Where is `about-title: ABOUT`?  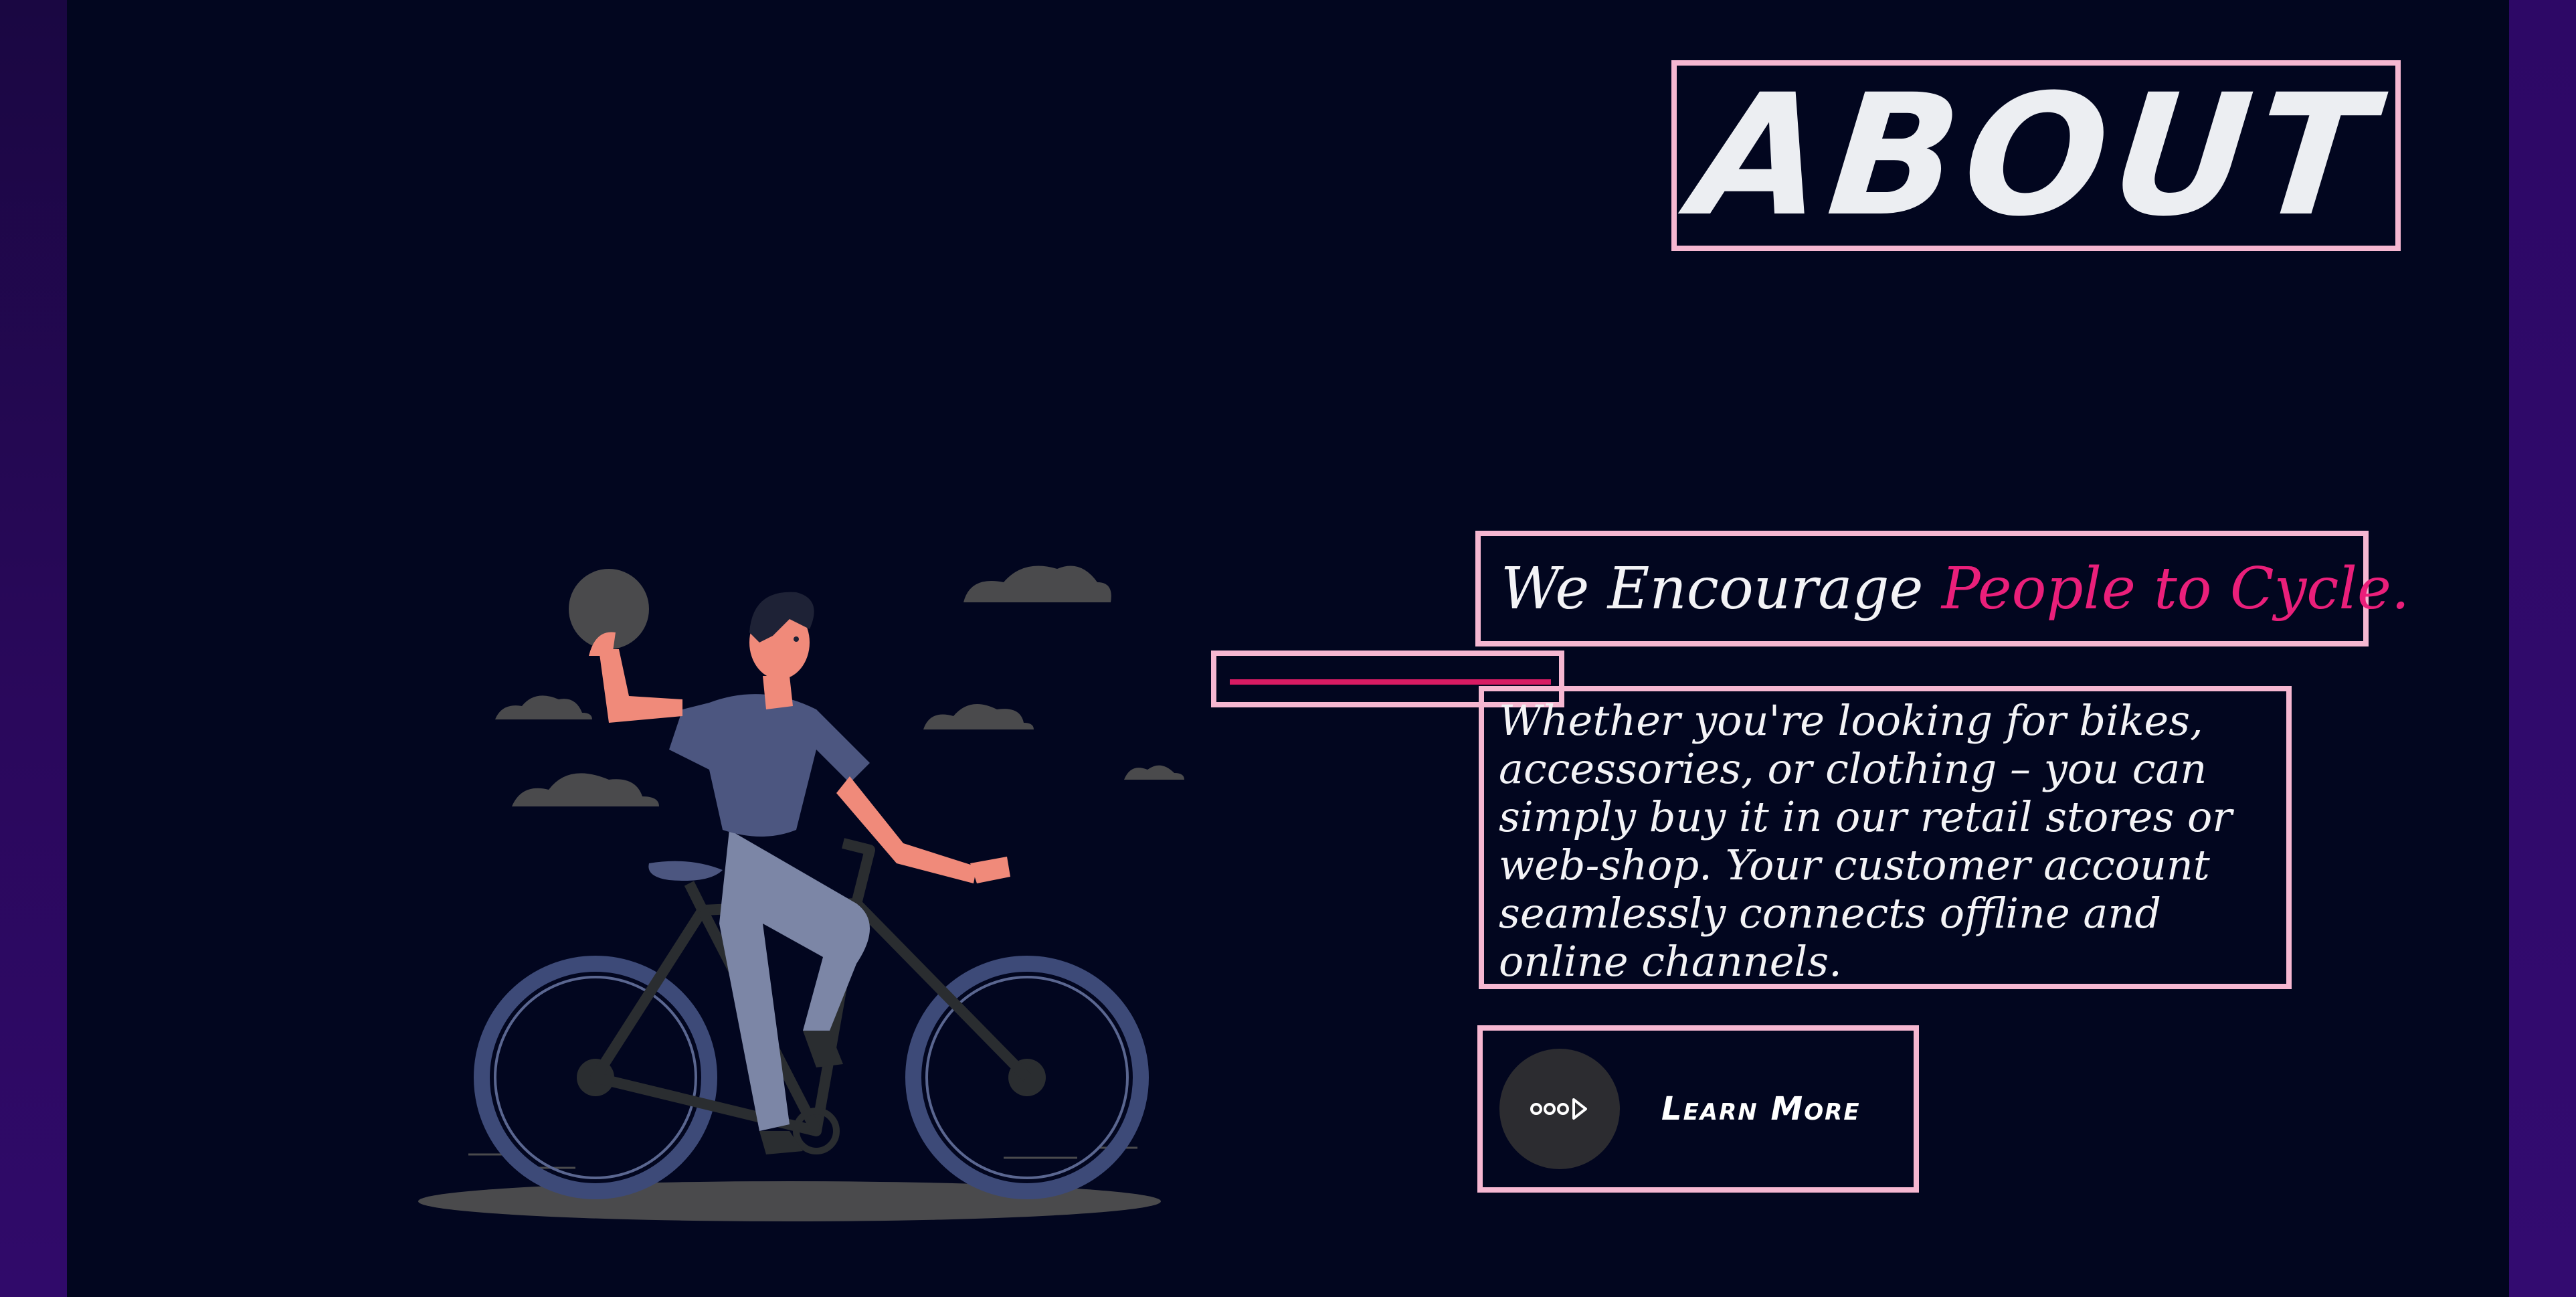 about-title: ABOUT is located at coordinates (2036, 155).